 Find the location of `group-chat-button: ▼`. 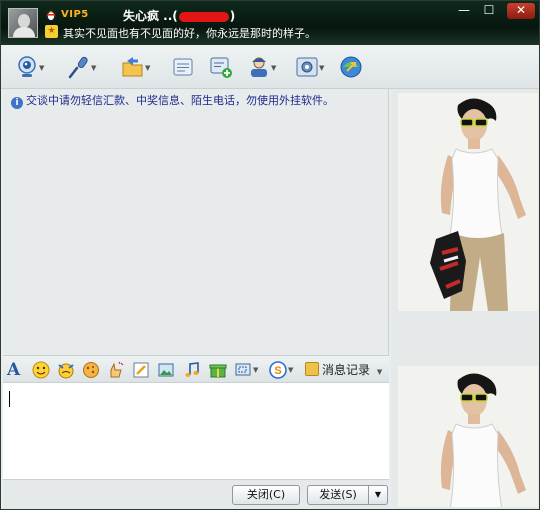

group-chat-button: ▼ is located at coordinates (261, 67).